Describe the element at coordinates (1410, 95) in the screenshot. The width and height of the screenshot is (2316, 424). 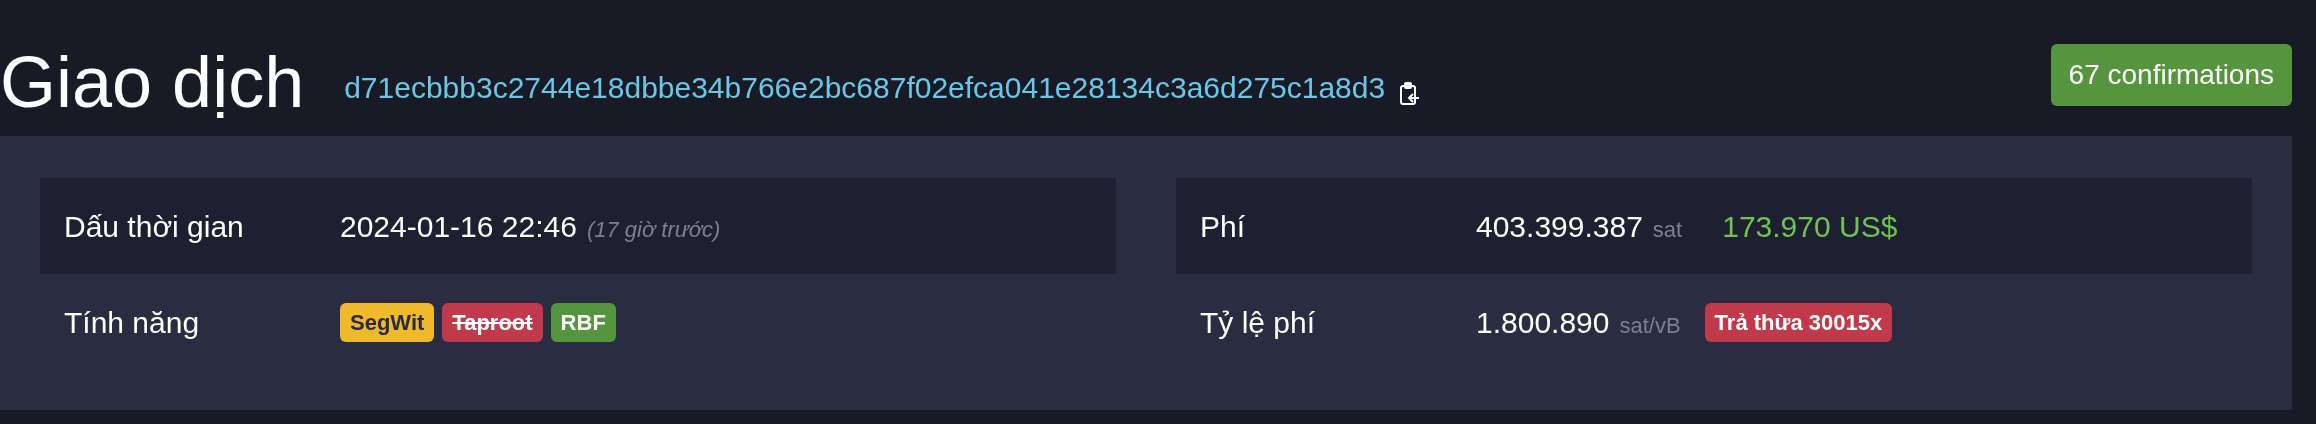
I see `copy-icon` at that location.